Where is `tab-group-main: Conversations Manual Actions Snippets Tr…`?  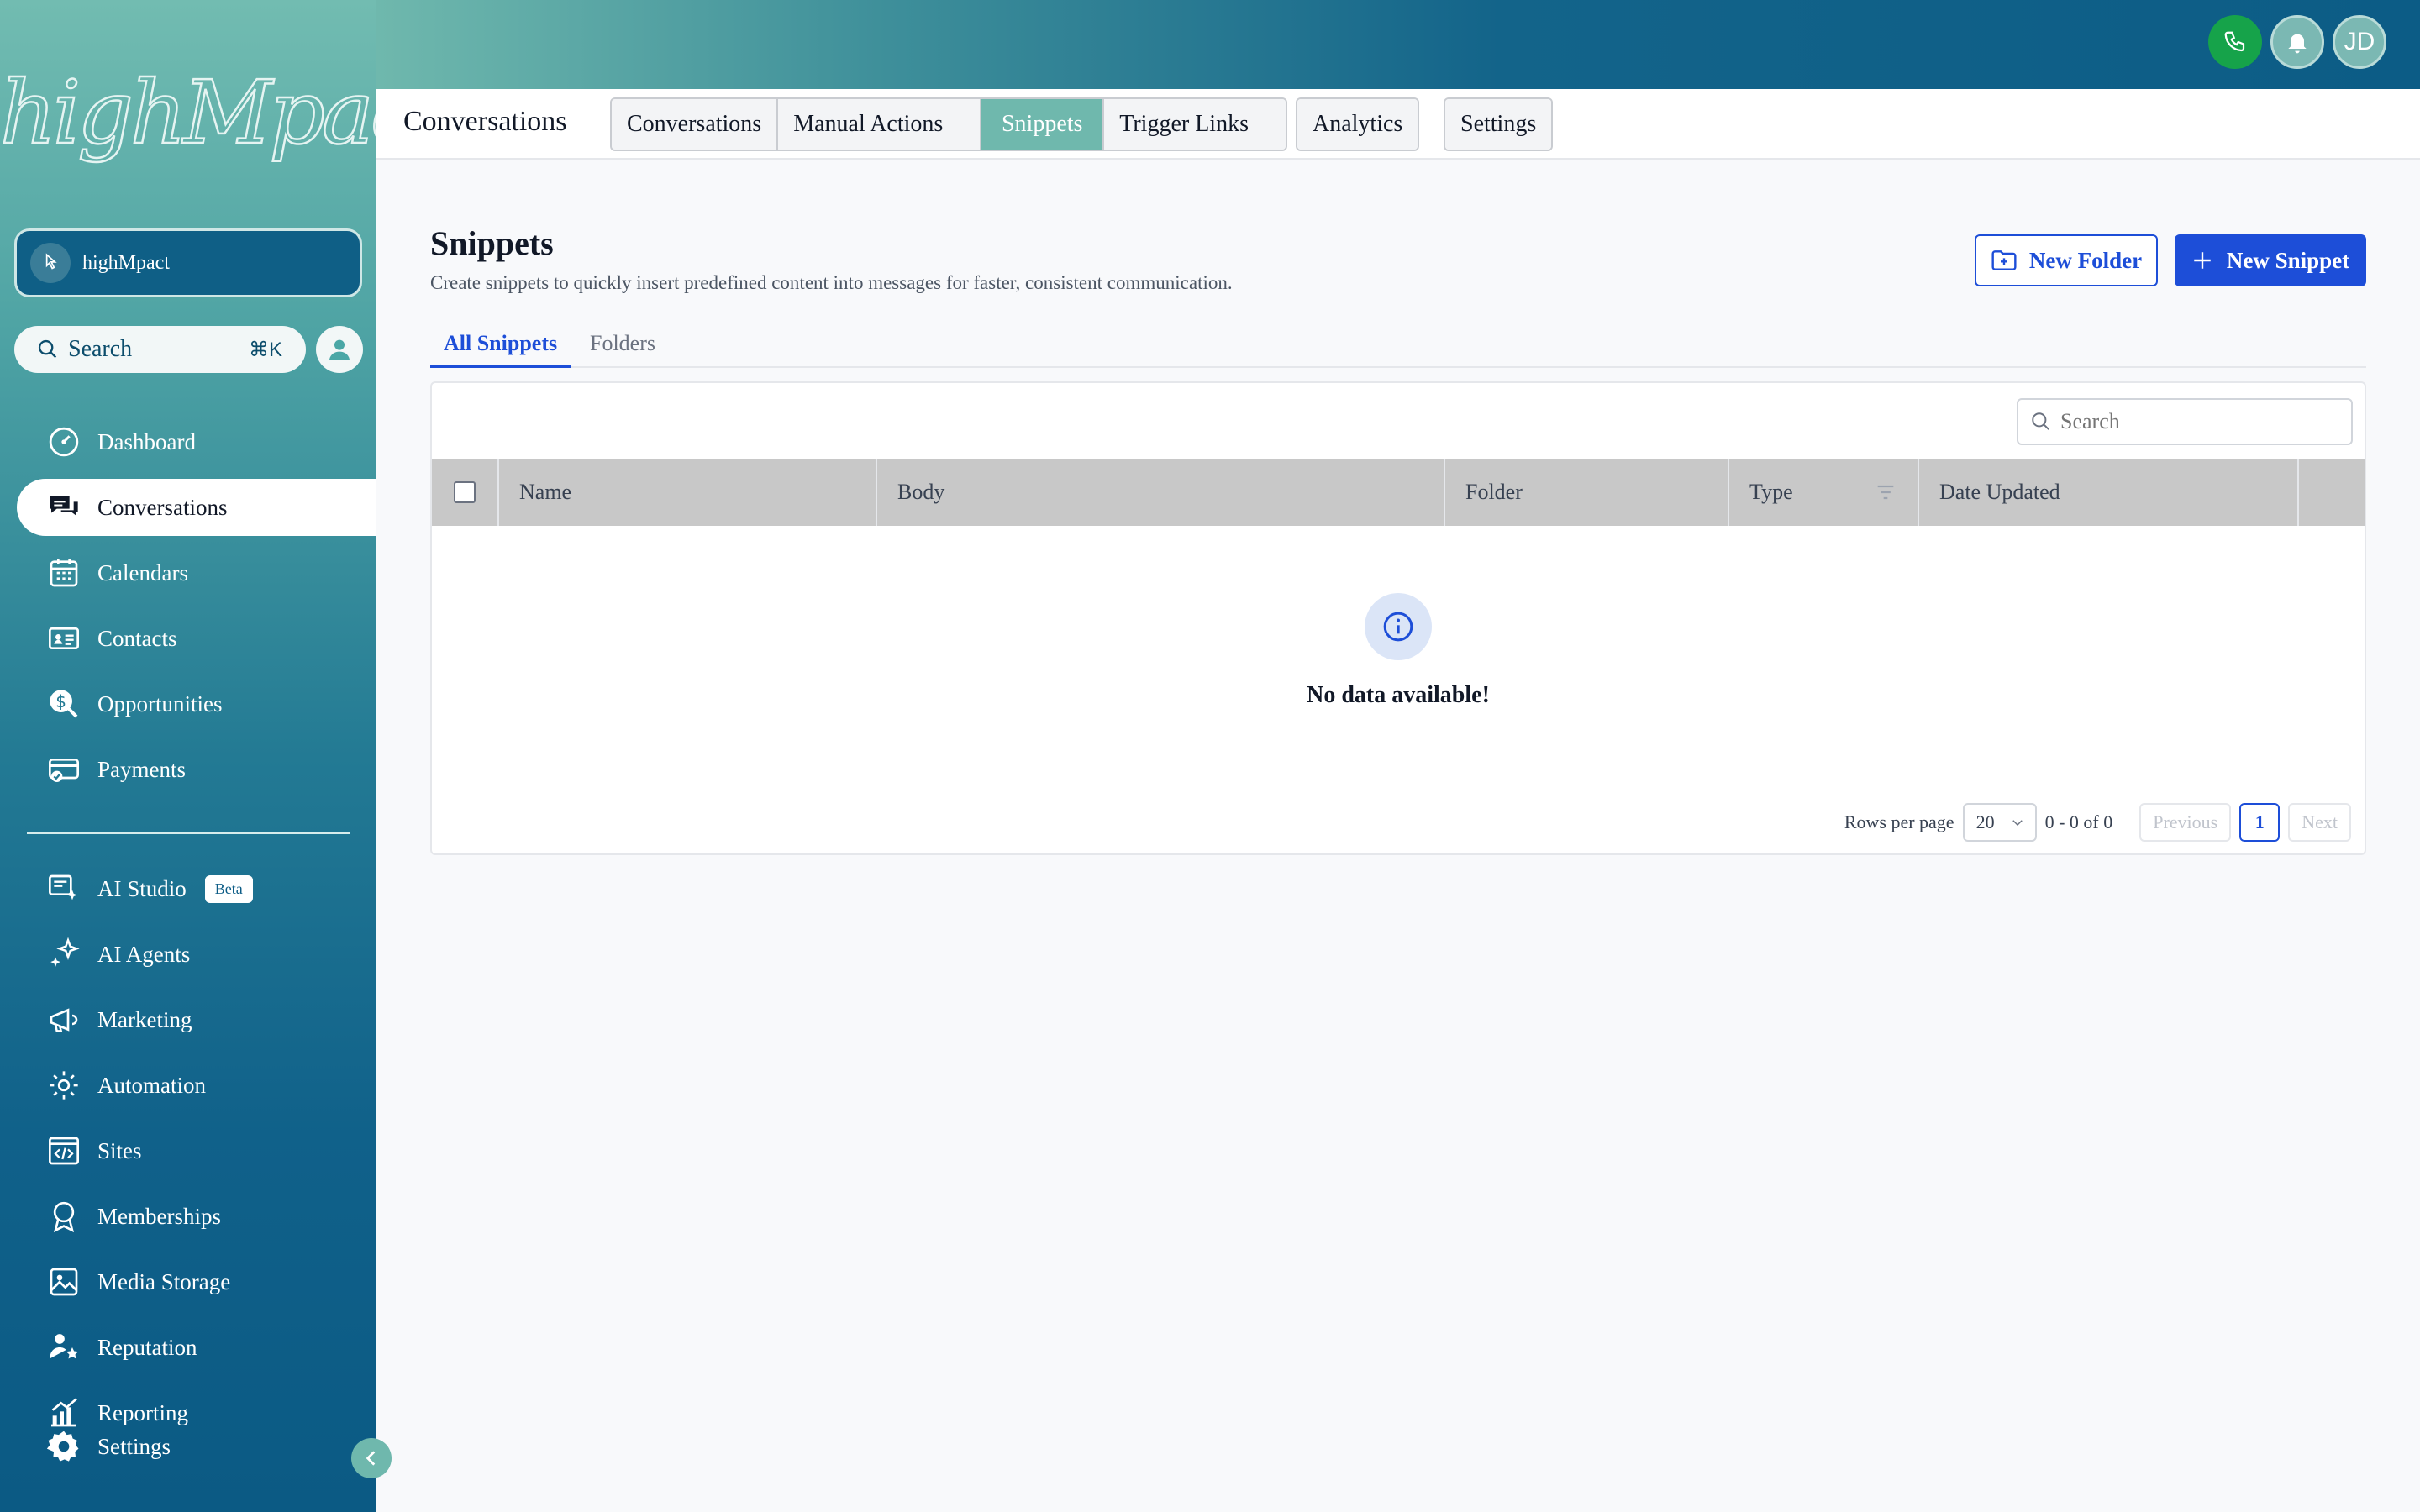
tab-group-main: Conversations Manual Actions Snippets Tr… is located at coordinates (949, 124).